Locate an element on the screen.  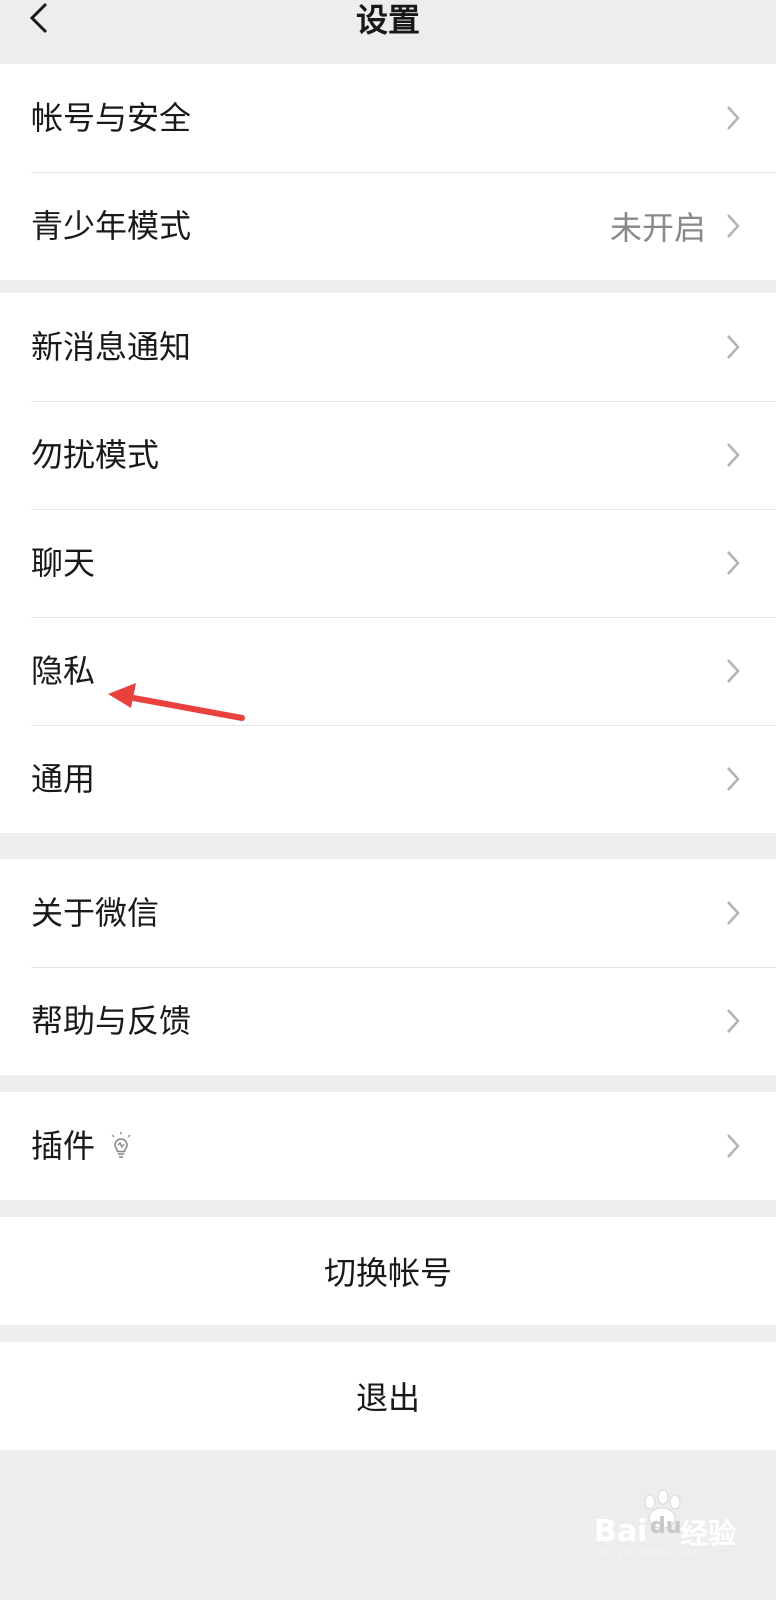
watermark-url: jingyan.baidu.com is located at coordinates (647, 1552).